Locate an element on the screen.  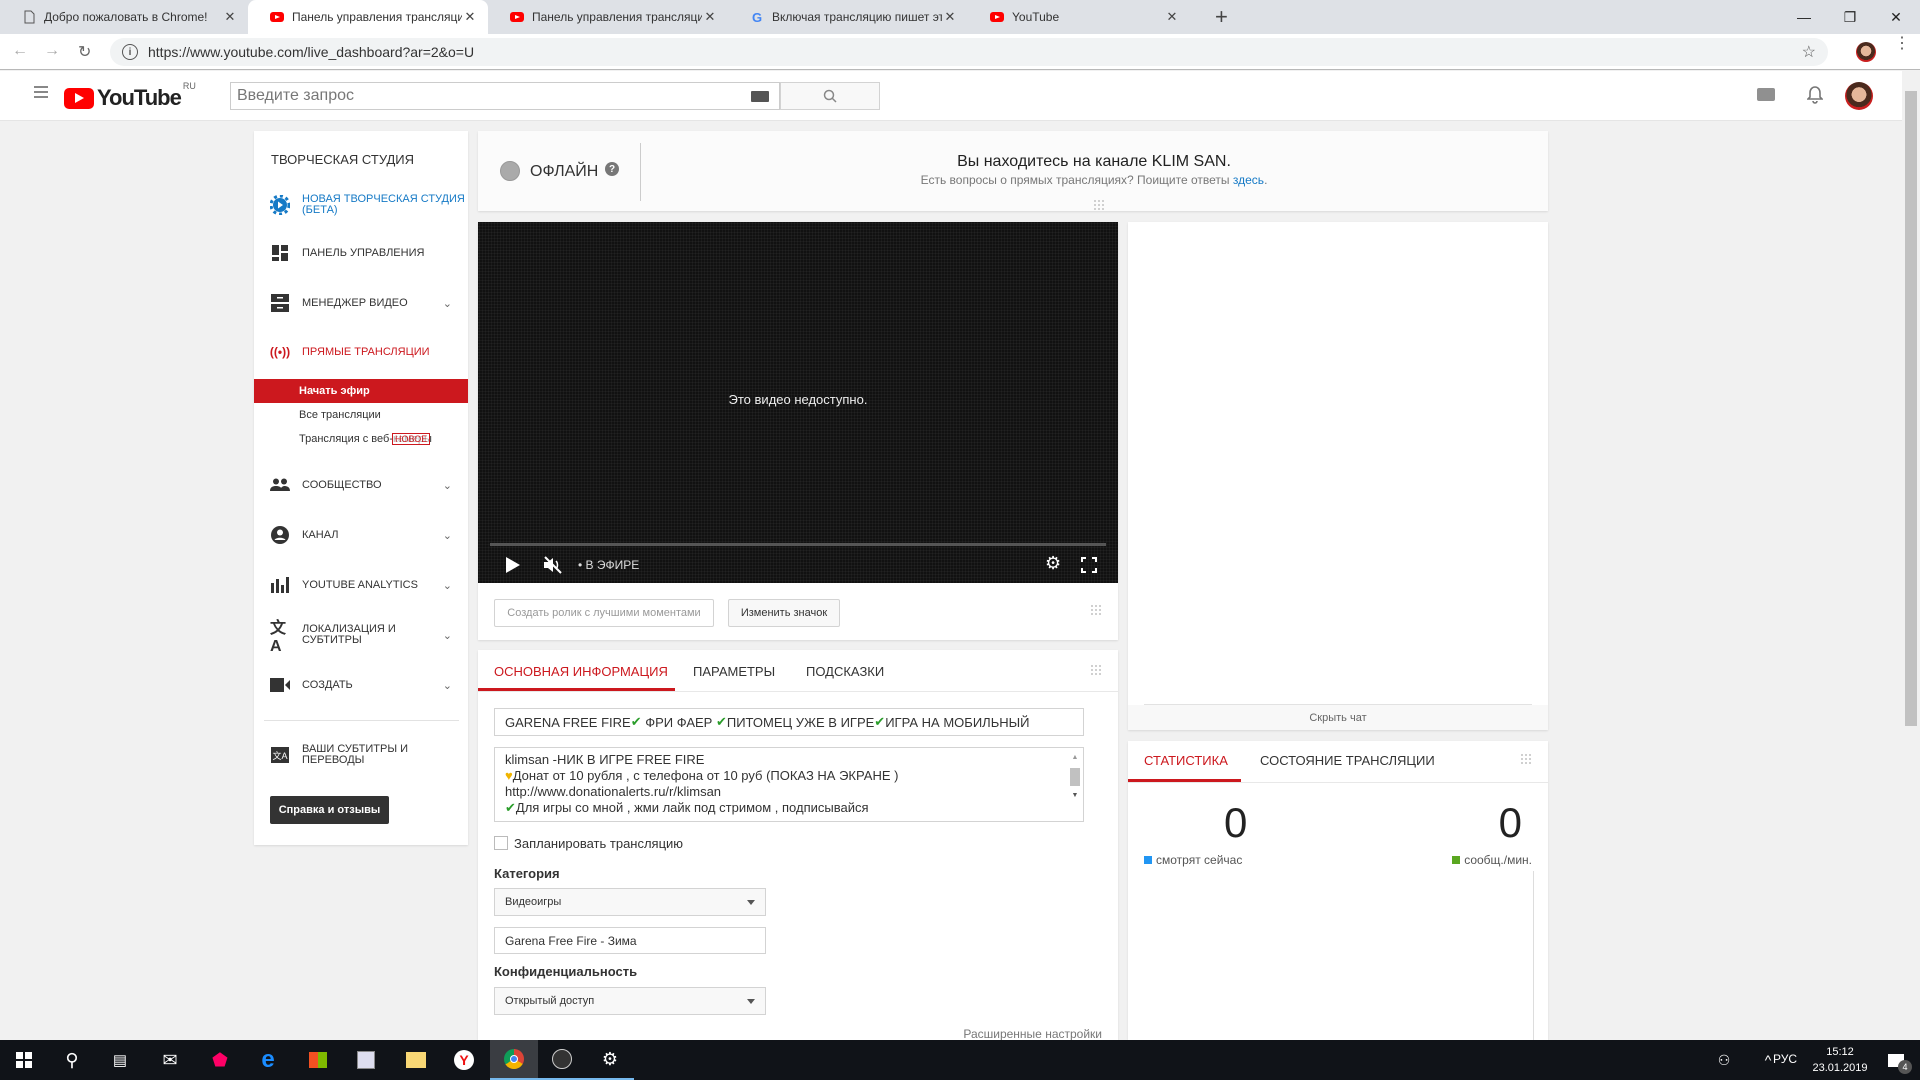
fullscreen-icon is located at coordinates (1089, 565).